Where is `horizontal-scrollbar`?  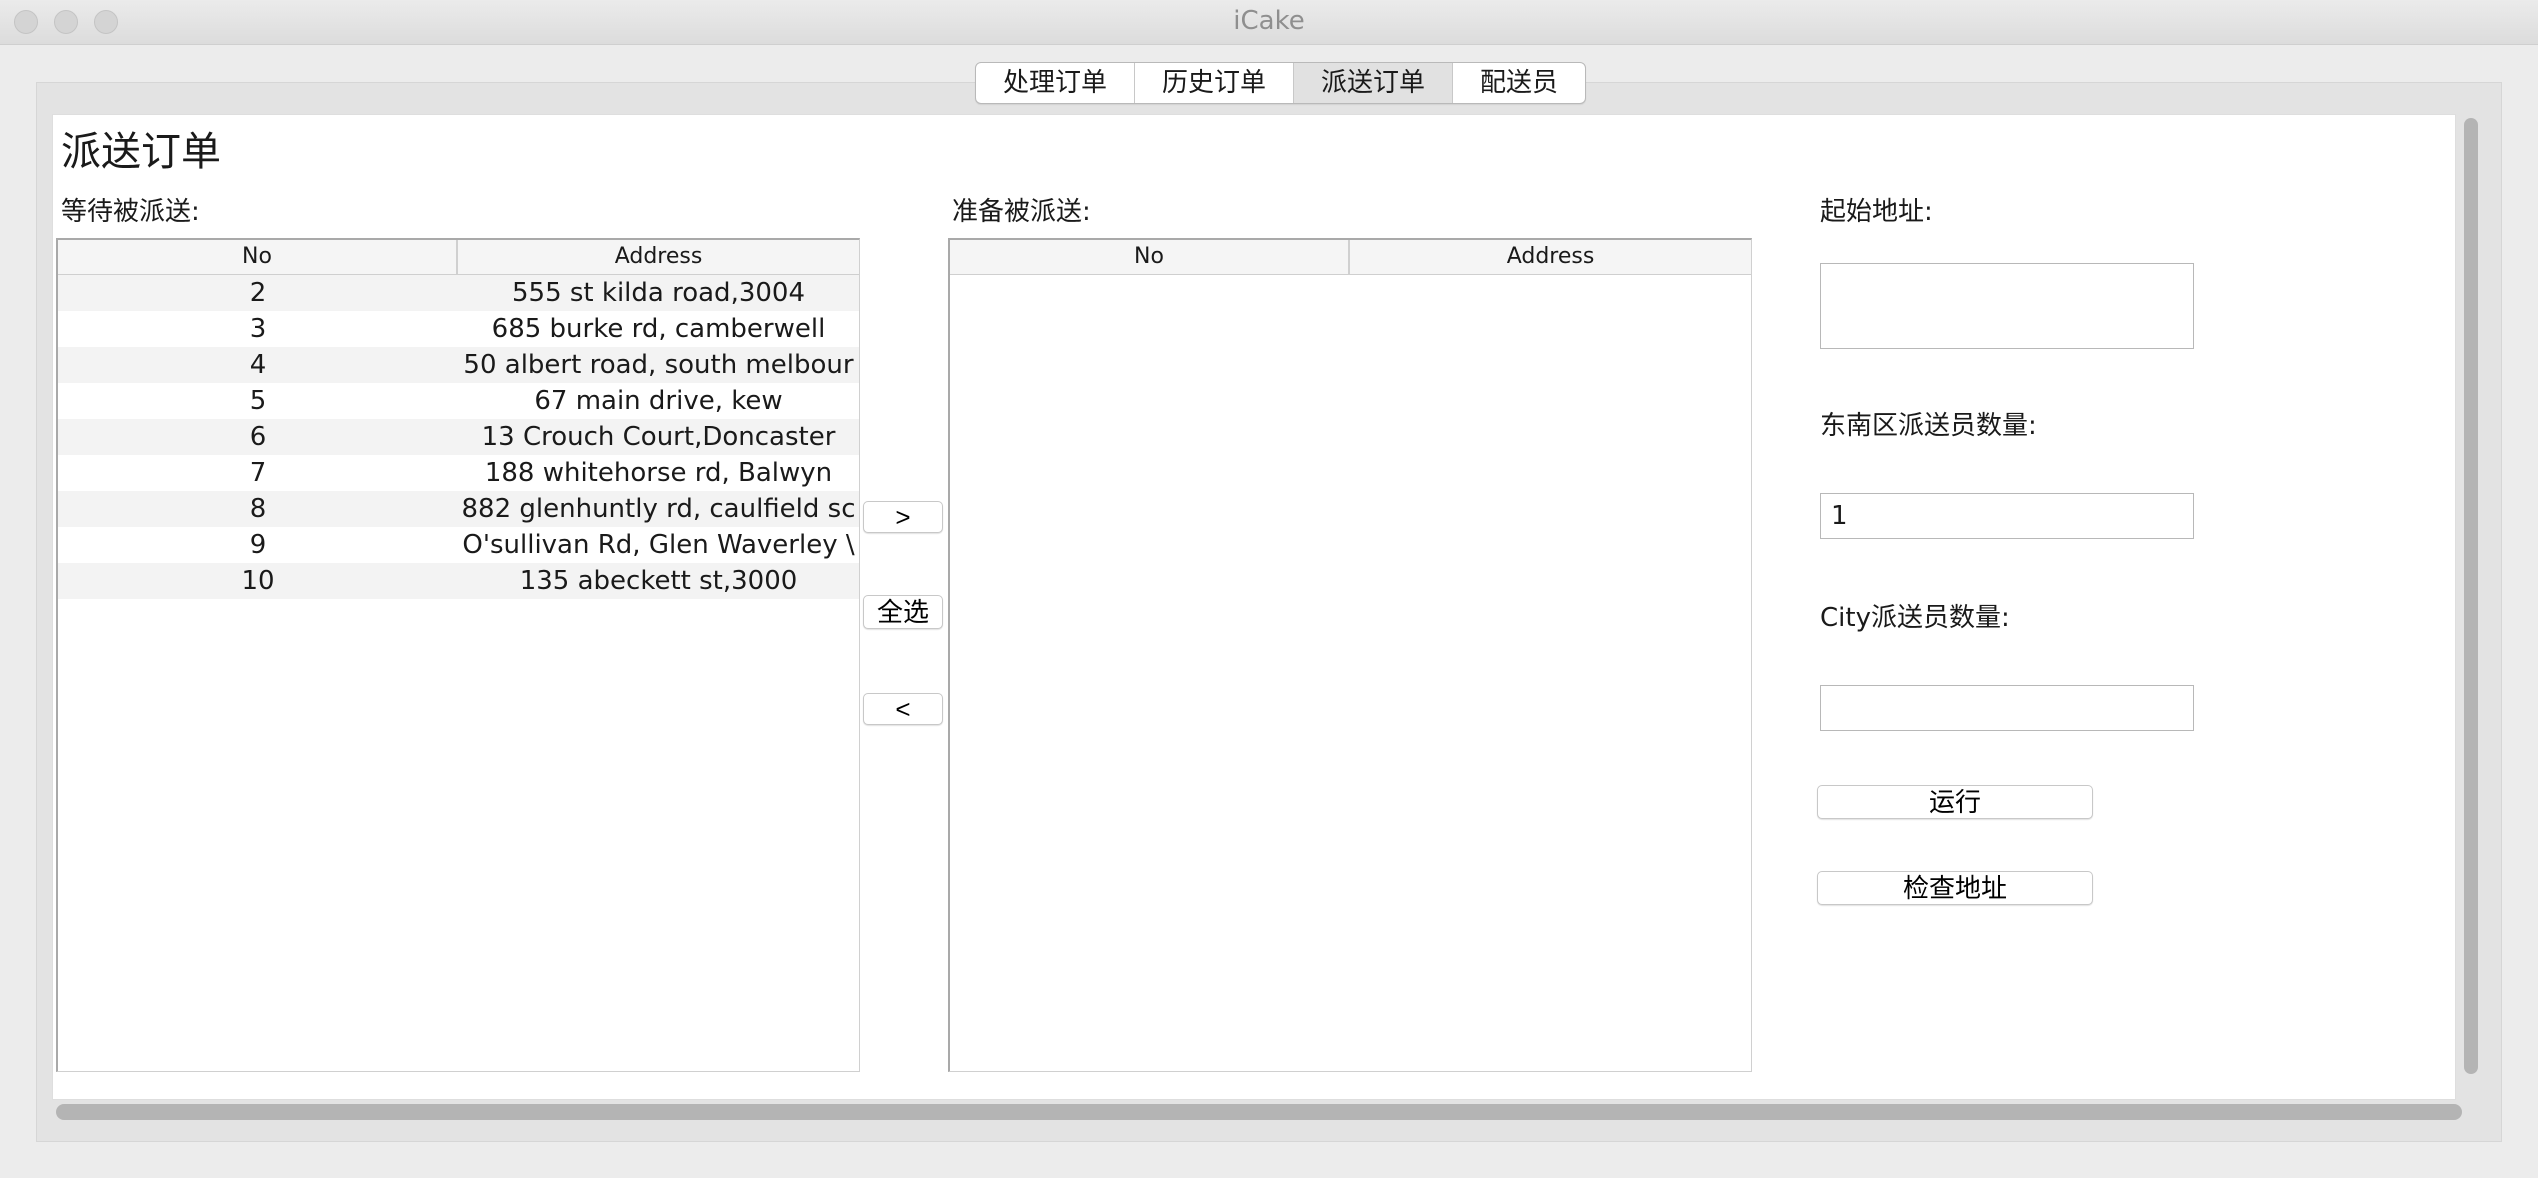 horizontal-scrollbar is located at coordinates (1259, 1112).